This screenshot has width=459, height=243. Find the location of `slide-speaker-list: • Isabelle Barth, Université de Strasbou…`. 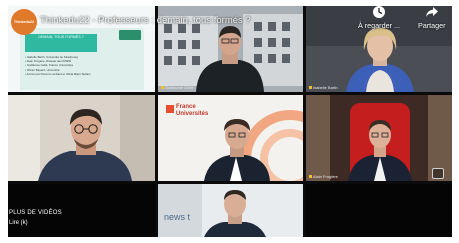

slide-speaker-list: • Isabelle Barth, Université de Strasbou… is located at coordinates (84, 65).